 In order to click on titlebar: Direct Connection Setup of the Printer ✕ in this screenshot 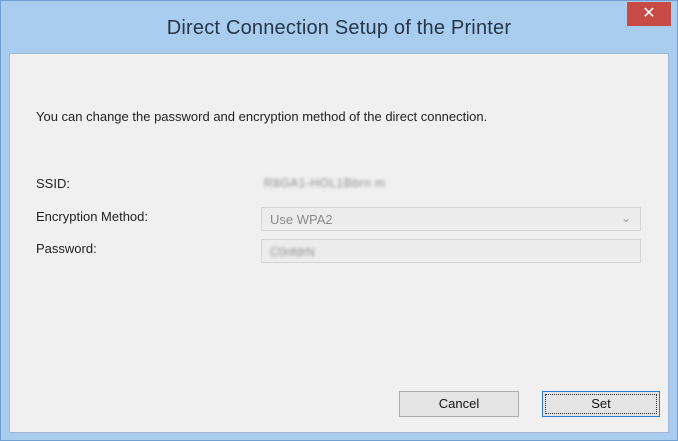, I will do `click(339, 27)`.